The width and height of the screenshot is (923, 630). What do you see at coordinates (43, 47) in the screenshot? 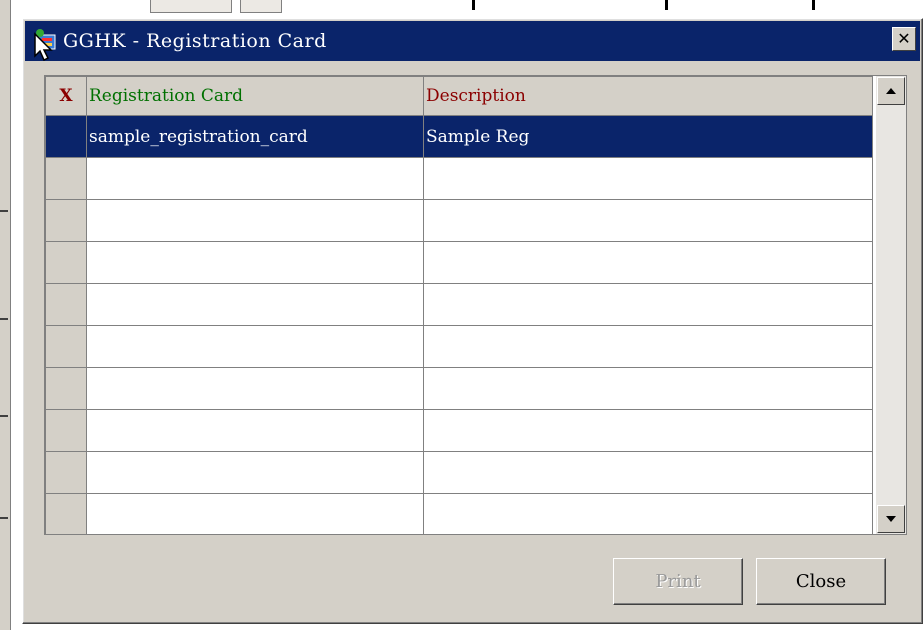
I see `mouse-pointer-icon` at bounding box center [43, 47].